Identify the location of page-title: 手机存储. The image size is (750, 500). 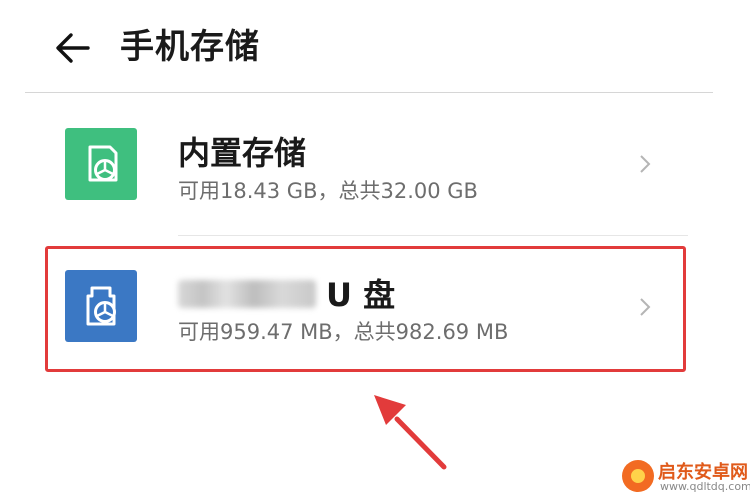
(190, 47).